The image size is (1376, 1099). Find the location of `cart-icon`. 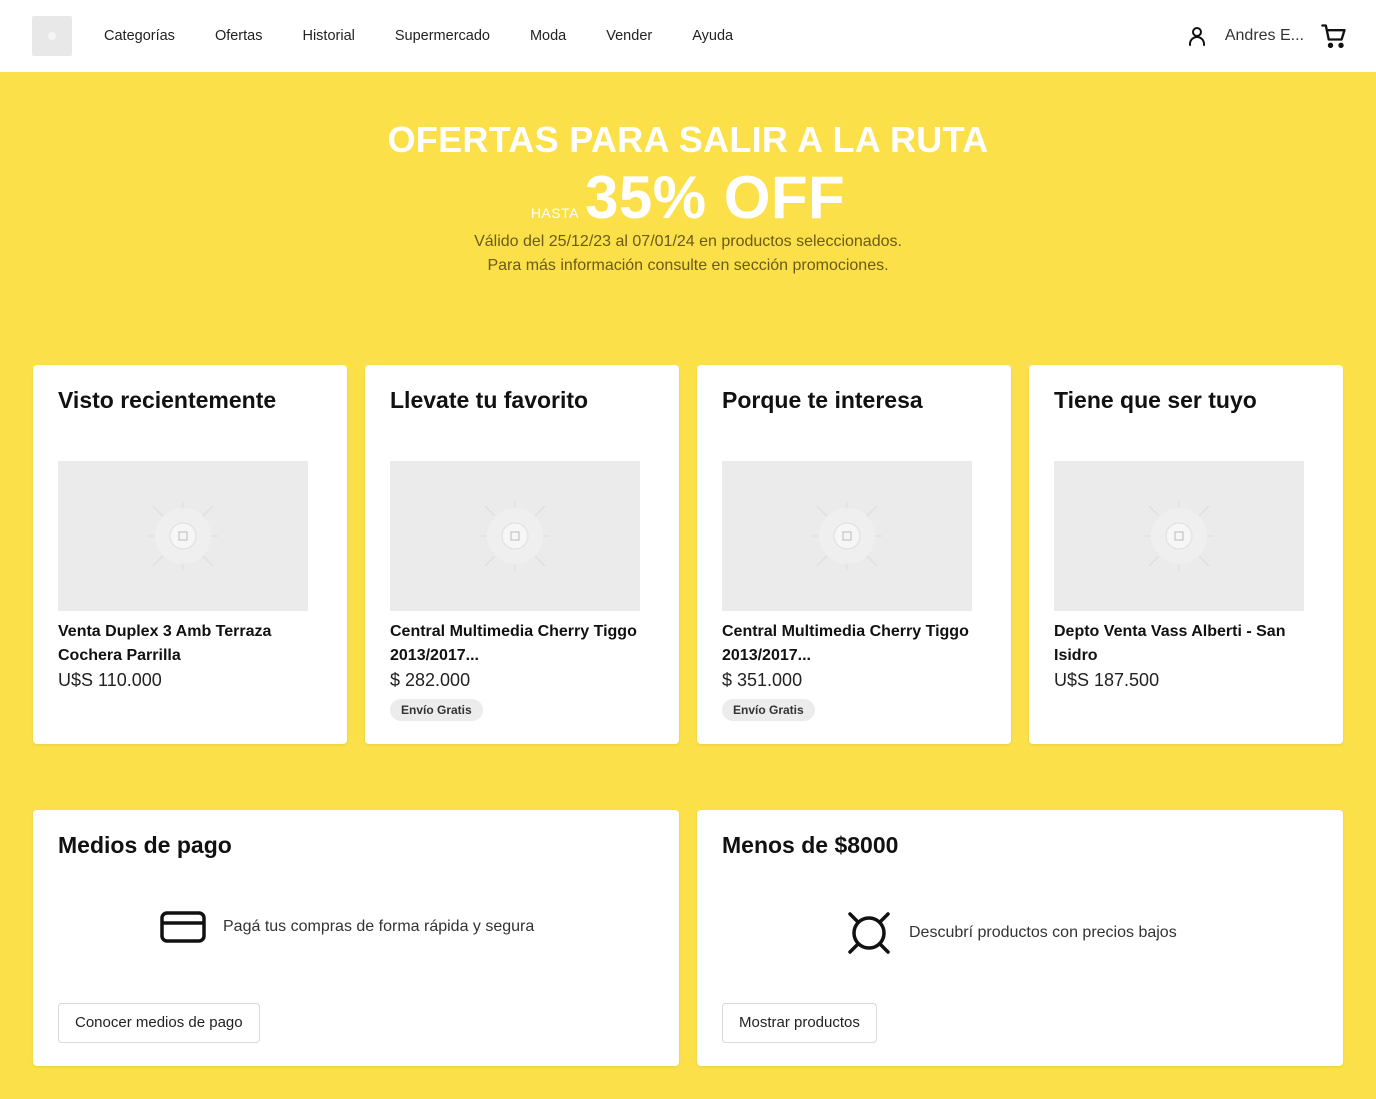

cart-icon is located at coordinates (1334, 36).